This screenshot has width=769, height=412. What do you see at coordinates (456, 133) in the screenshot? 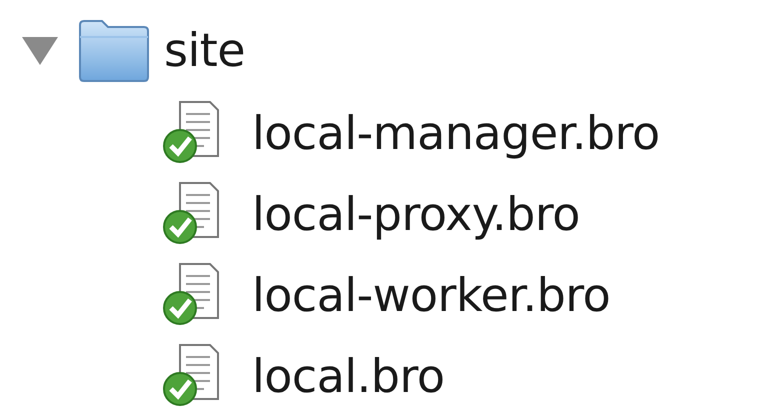
I see `file-name: local-manager.bro` at bounding box center [456, 133].